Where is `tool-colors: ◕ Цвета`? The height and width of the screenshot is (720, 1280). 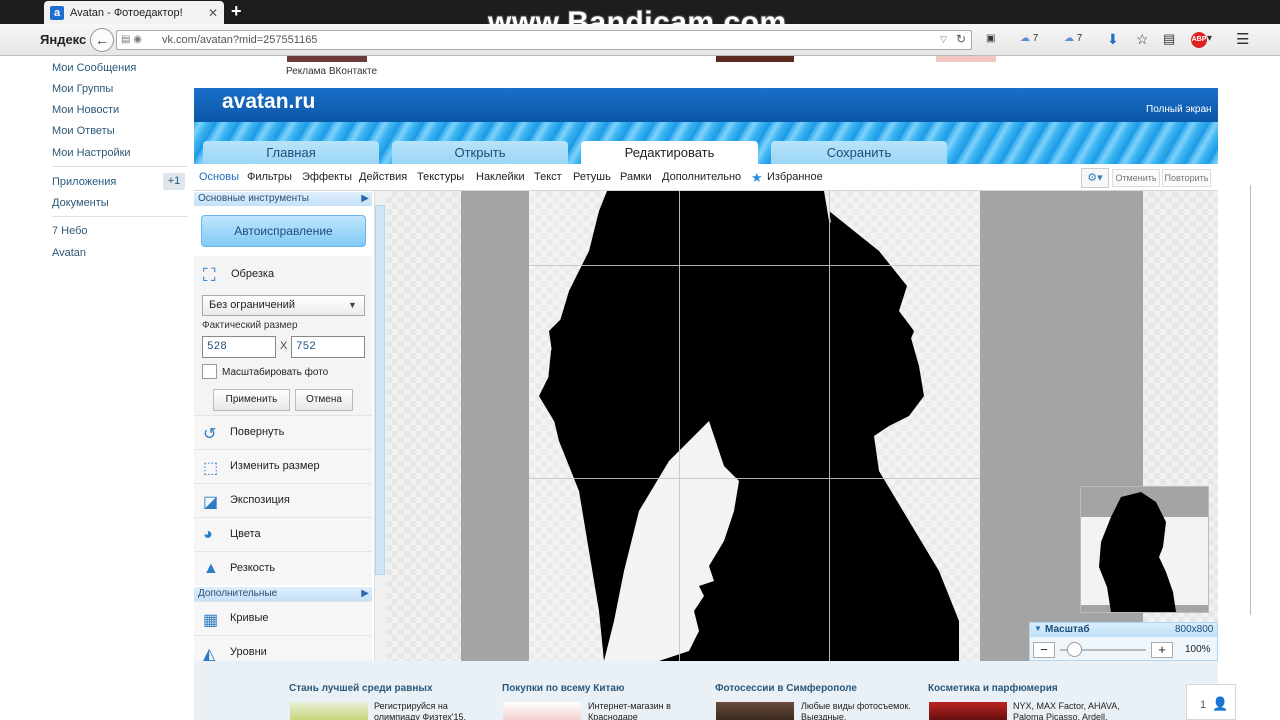
tool-colors: ◕ Цвета is located at coordinates (283, 534).